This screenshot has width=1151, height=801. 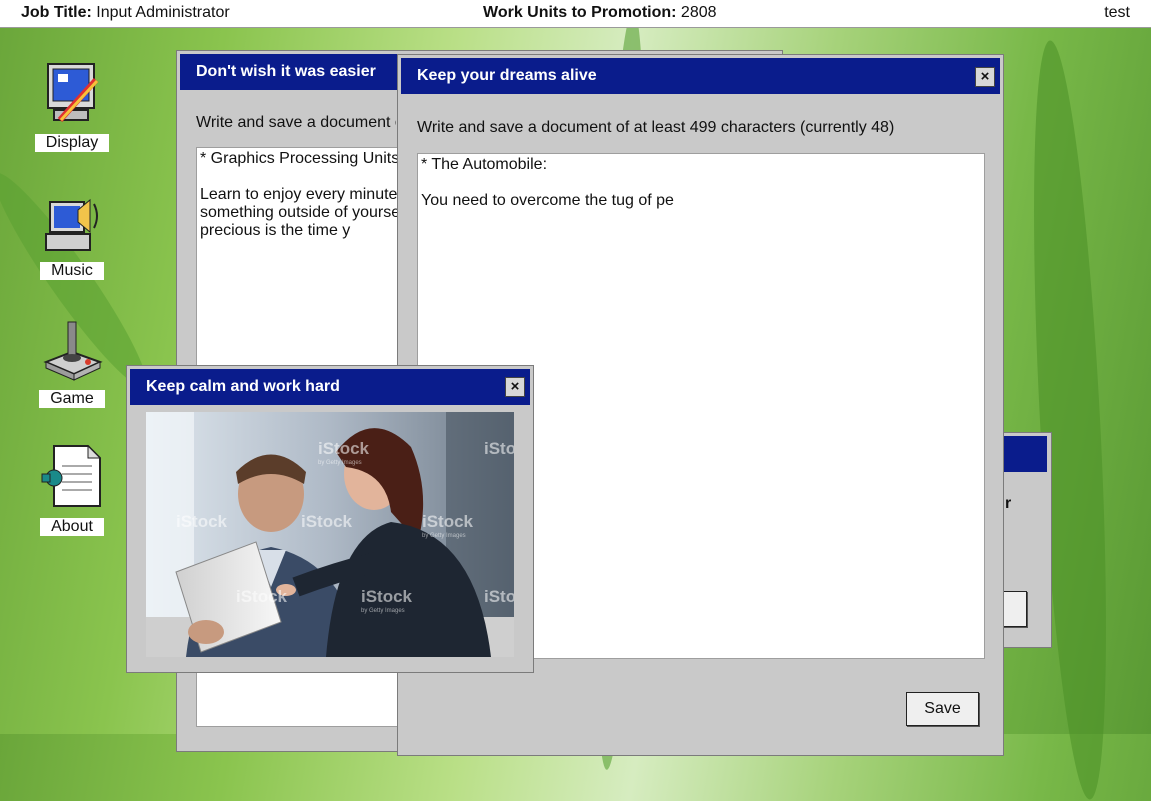 What do you see at coordinates (72, 93) in the screenshot?
I see `display-icon` at bounding box center [72, 93].